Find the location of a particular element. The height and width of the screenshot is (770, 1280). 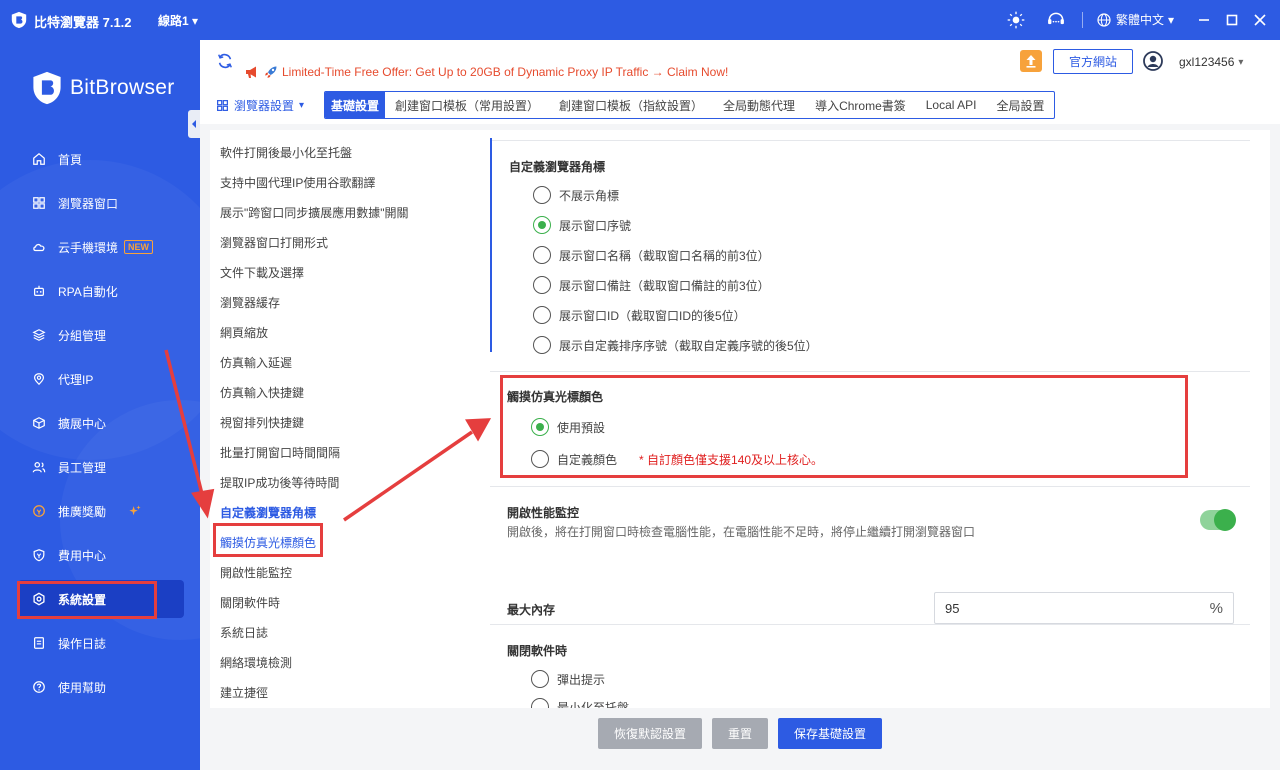

radio-custom-order: 展示自定義排序序號（截取自定義序號的後5位） is located at coordinates (675, 345).